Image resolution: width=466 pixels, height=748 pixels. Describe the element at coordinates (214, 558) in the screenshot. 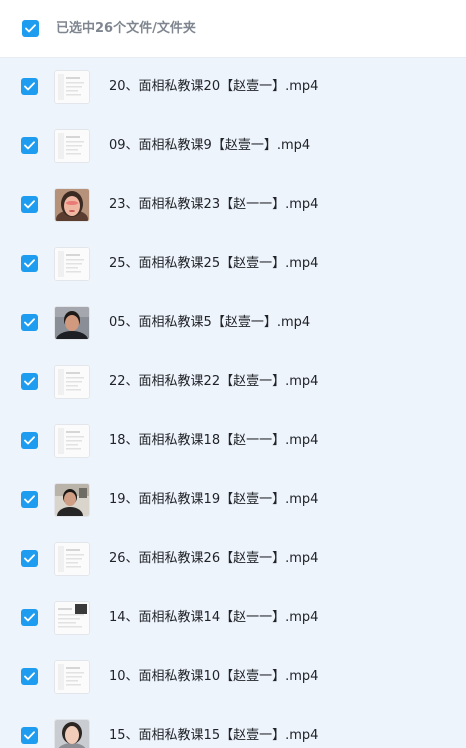

I see `file-name: 26、面相私教课26【赵壹一】.mp4` at that location.